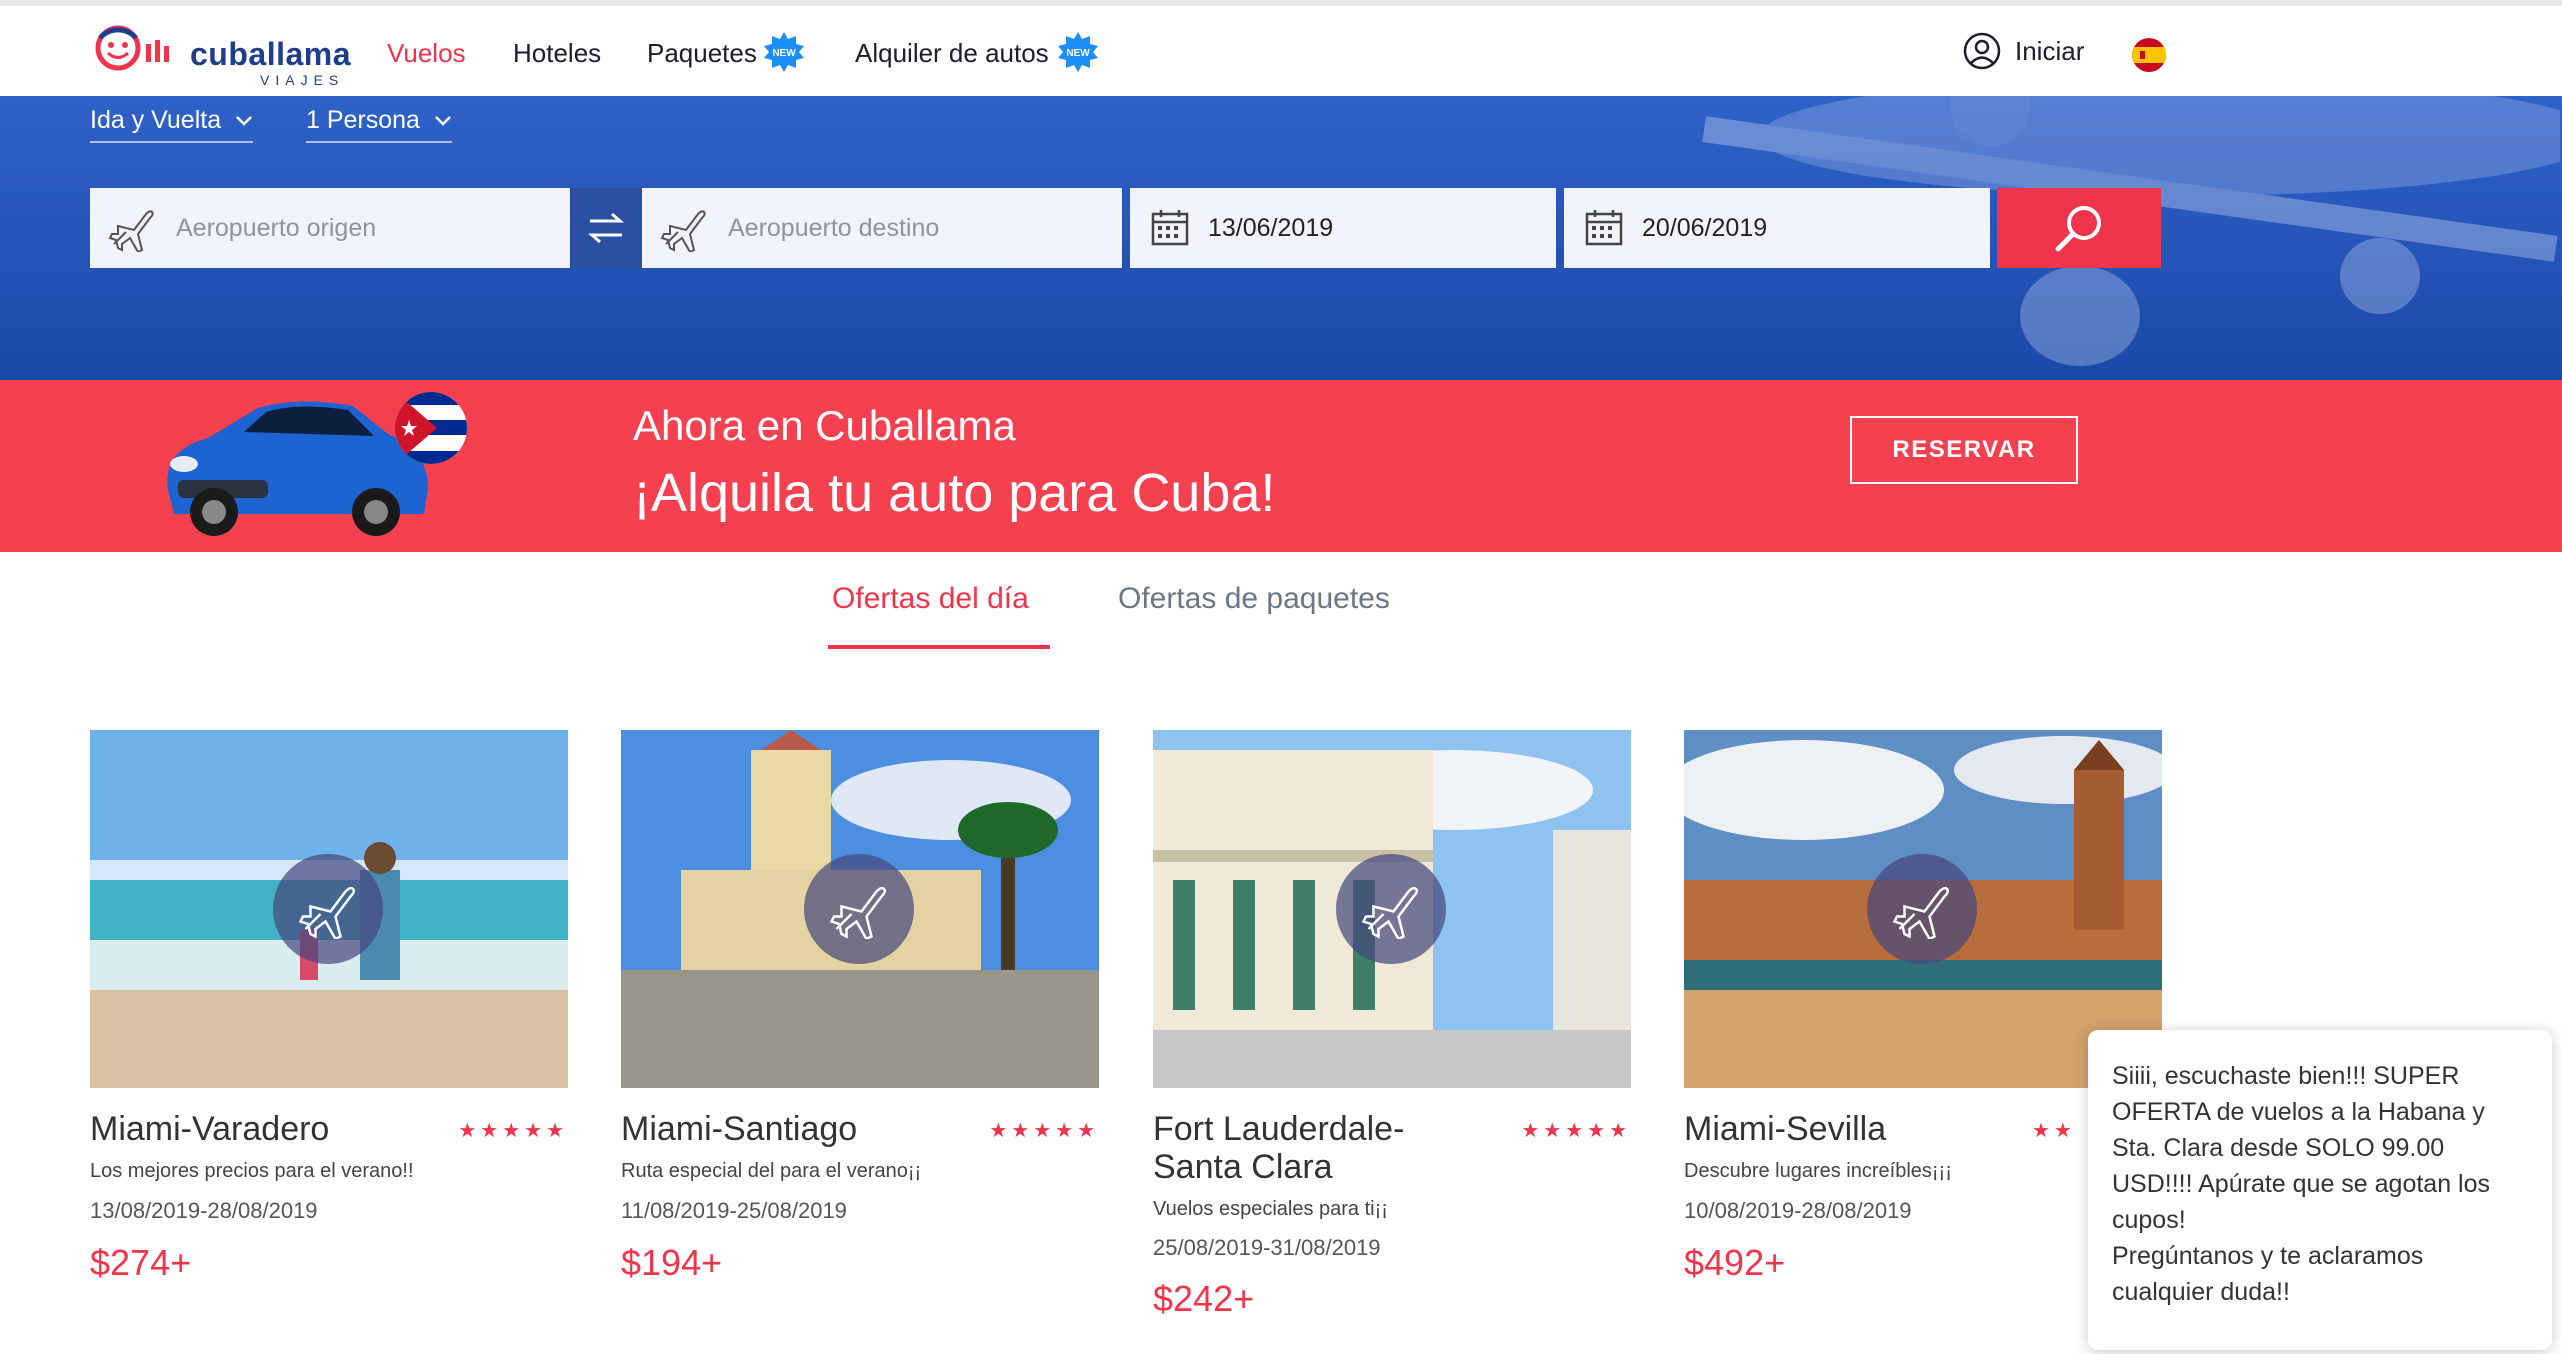  What do you see at coordinates (1818, 1171) in the screenshot?
I see `offer-description: Descubre lugares increíbles¡¡¡` at bounding box center [1818, 1171].